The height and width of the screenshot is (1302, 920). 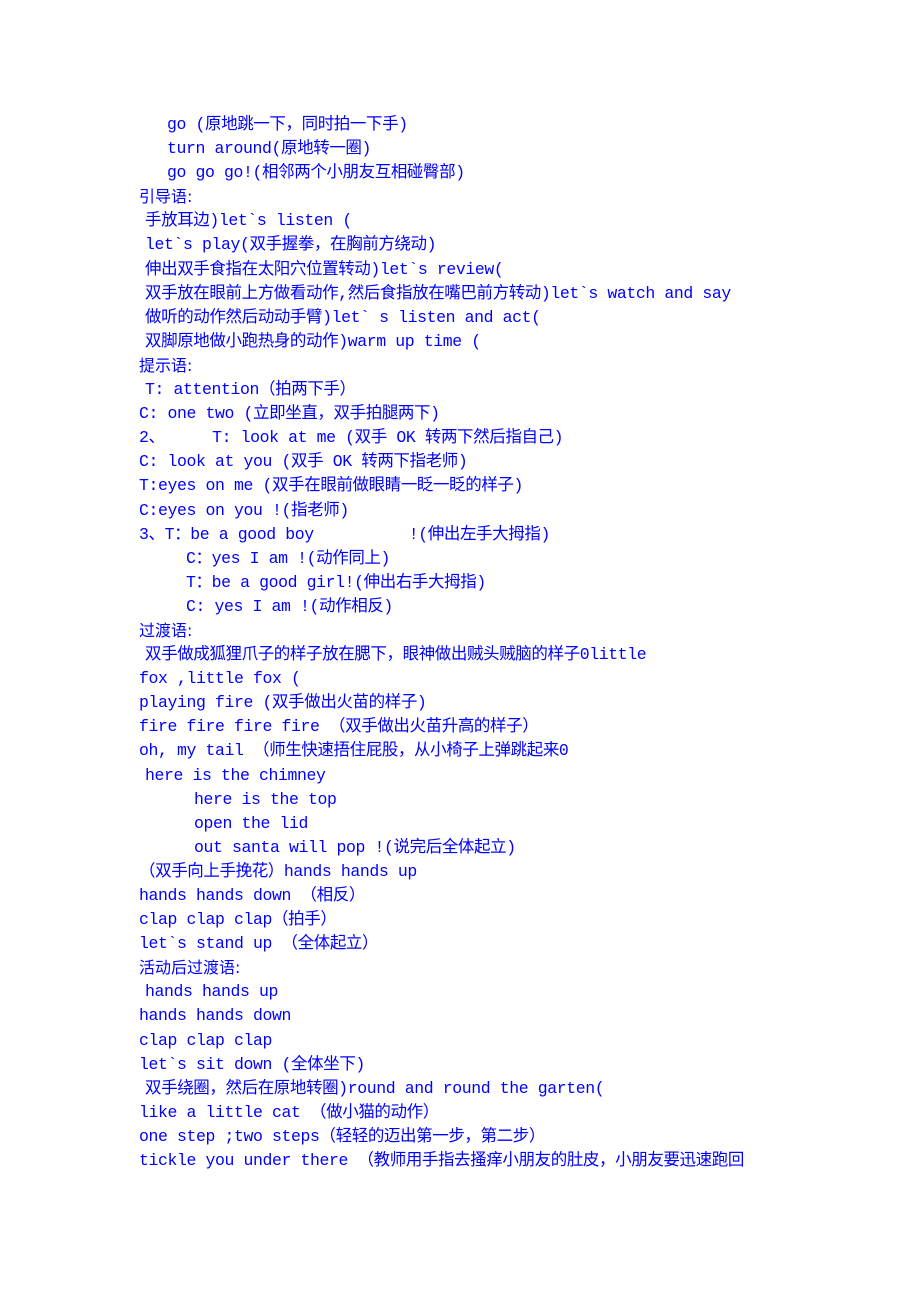 I want to click on text-line: 双手做成狐狸爪子的样子放在腮下，眼神做出贼头贼脑的样子0little, so click(x=396, y=655).